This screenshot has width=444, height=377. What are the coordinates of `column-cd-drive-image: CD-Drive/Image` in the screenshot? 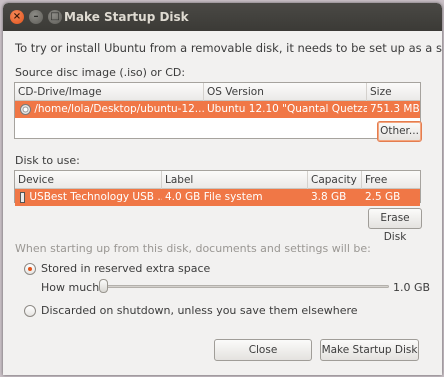 It's located at (109, 92).